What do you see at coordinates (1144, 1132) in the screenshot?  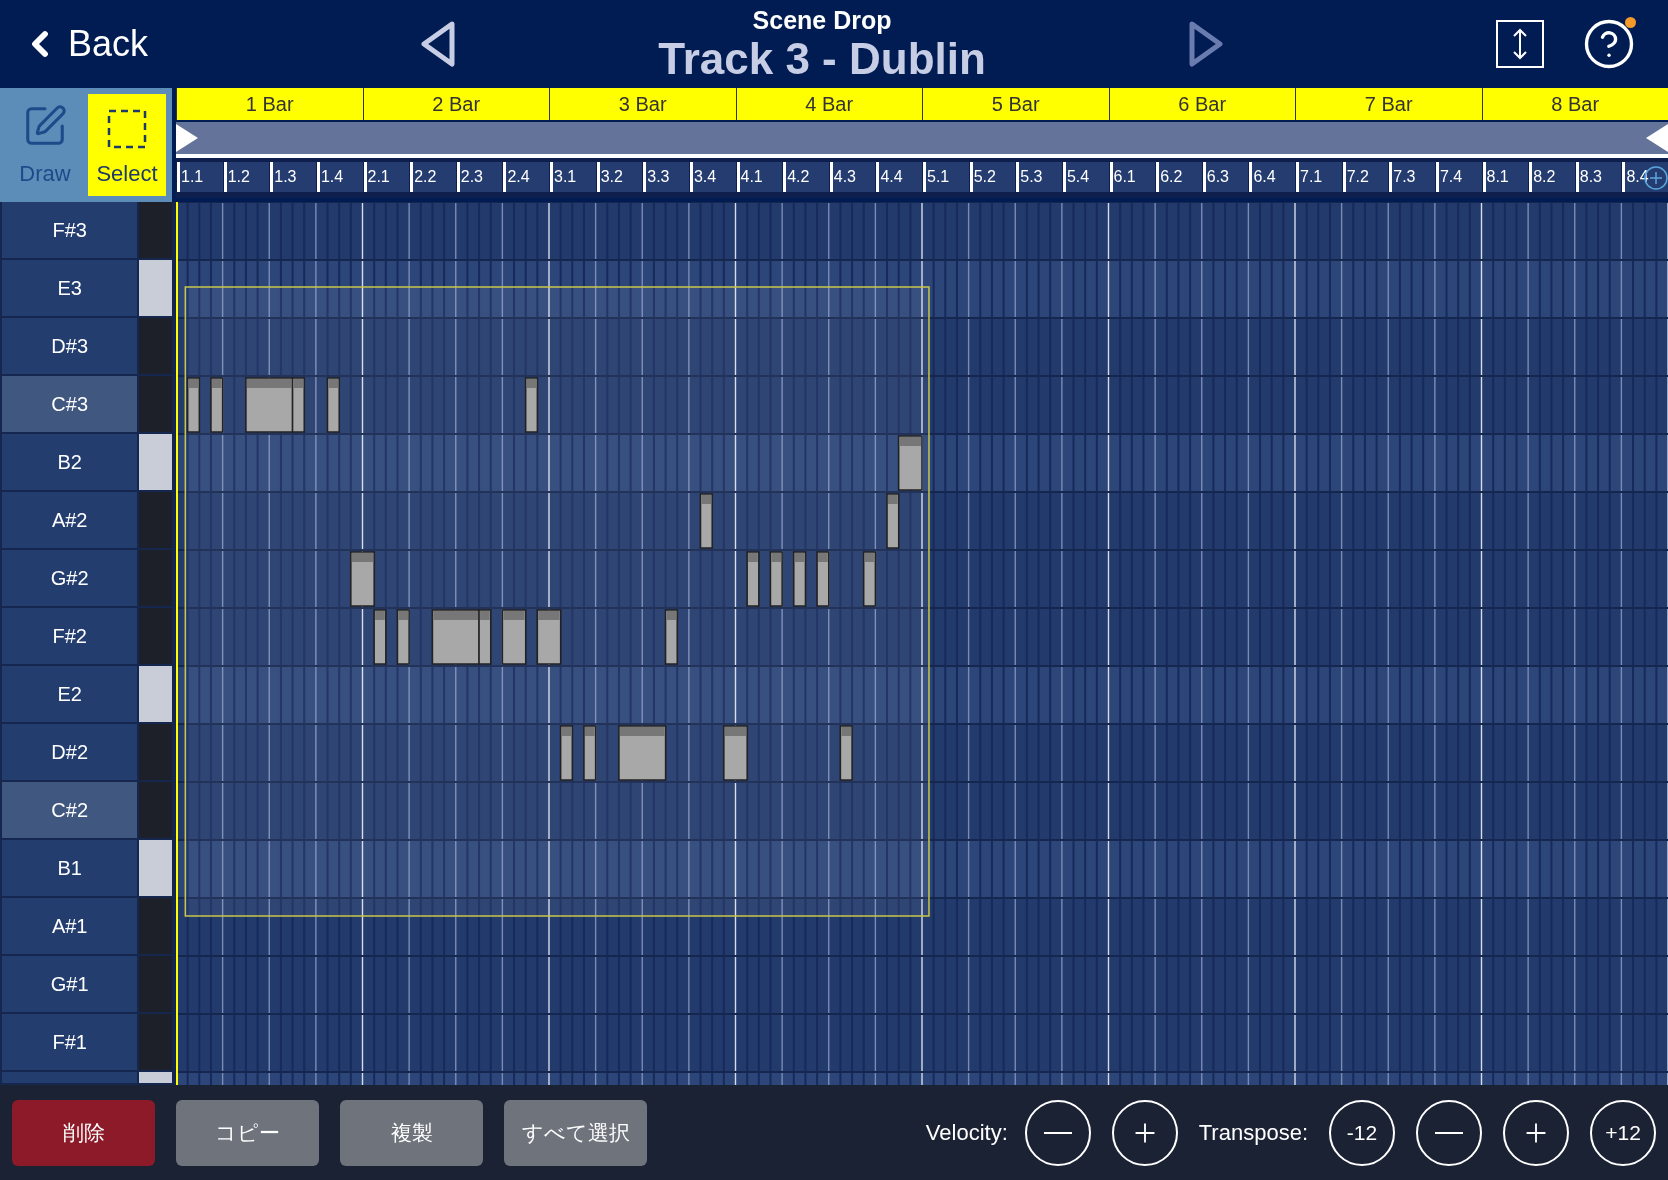 I see `velocity-up-button` at bounding box center [1144, 1132].